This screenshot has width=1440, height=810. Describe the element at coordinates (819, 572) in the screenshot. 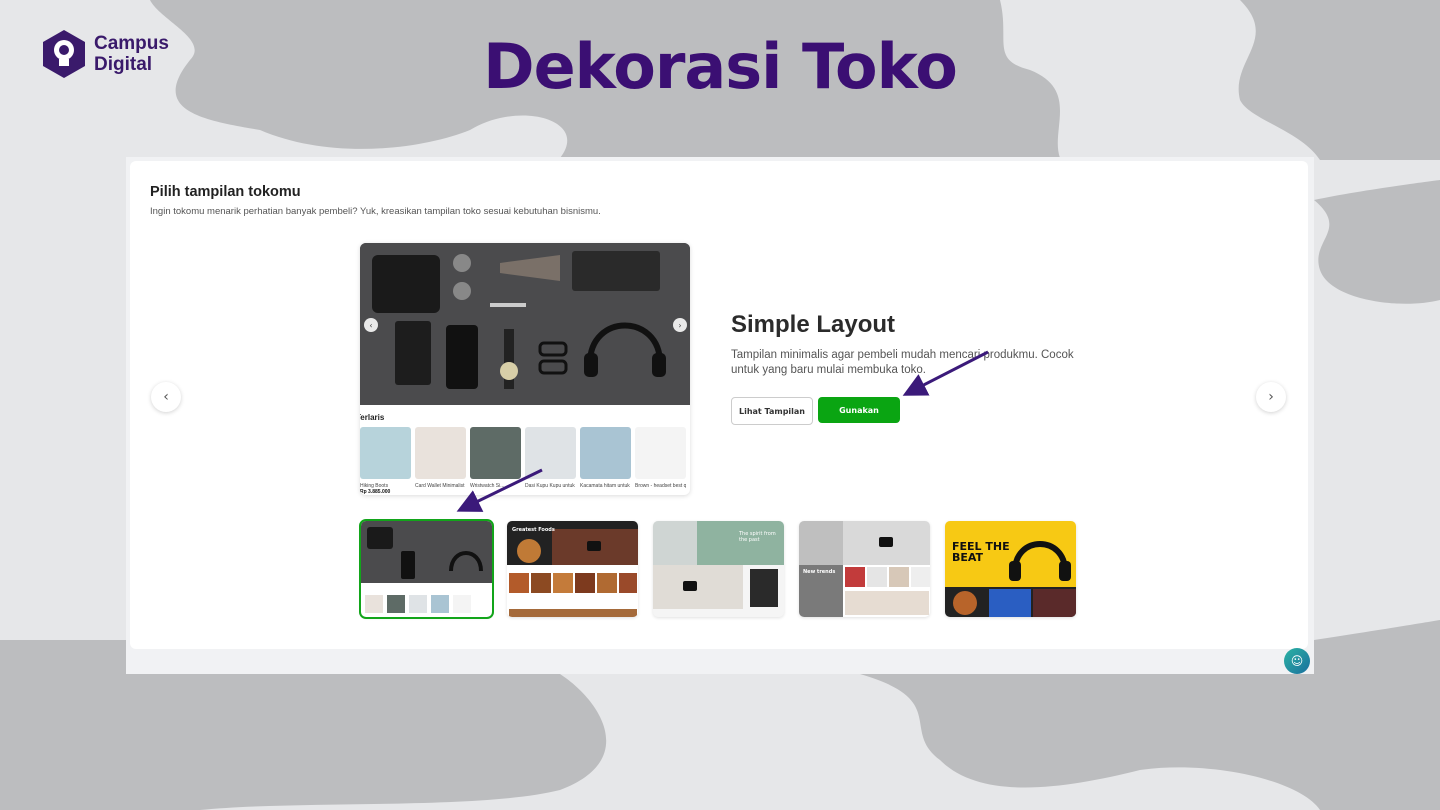

I see `thumbnail-label: New trends` at that location.